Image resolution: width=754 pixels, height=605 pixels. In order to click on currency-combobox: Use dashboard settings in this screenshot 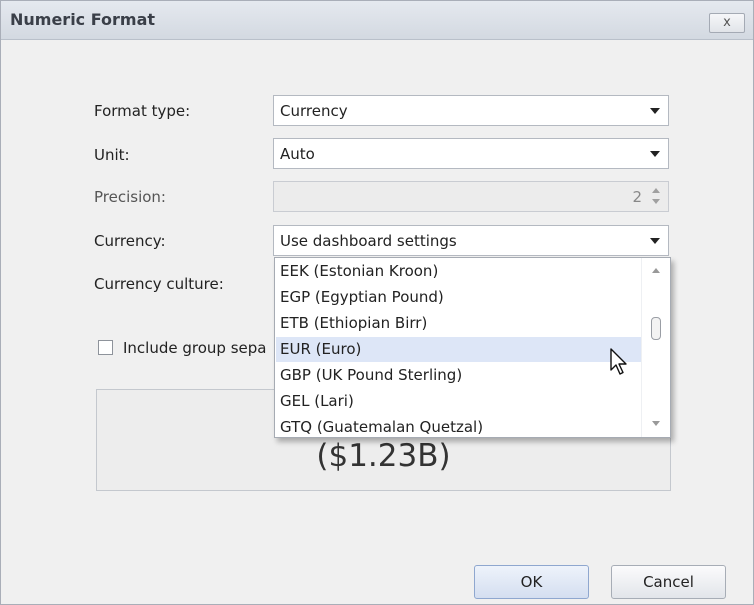, I will do `click(471, 240)`.